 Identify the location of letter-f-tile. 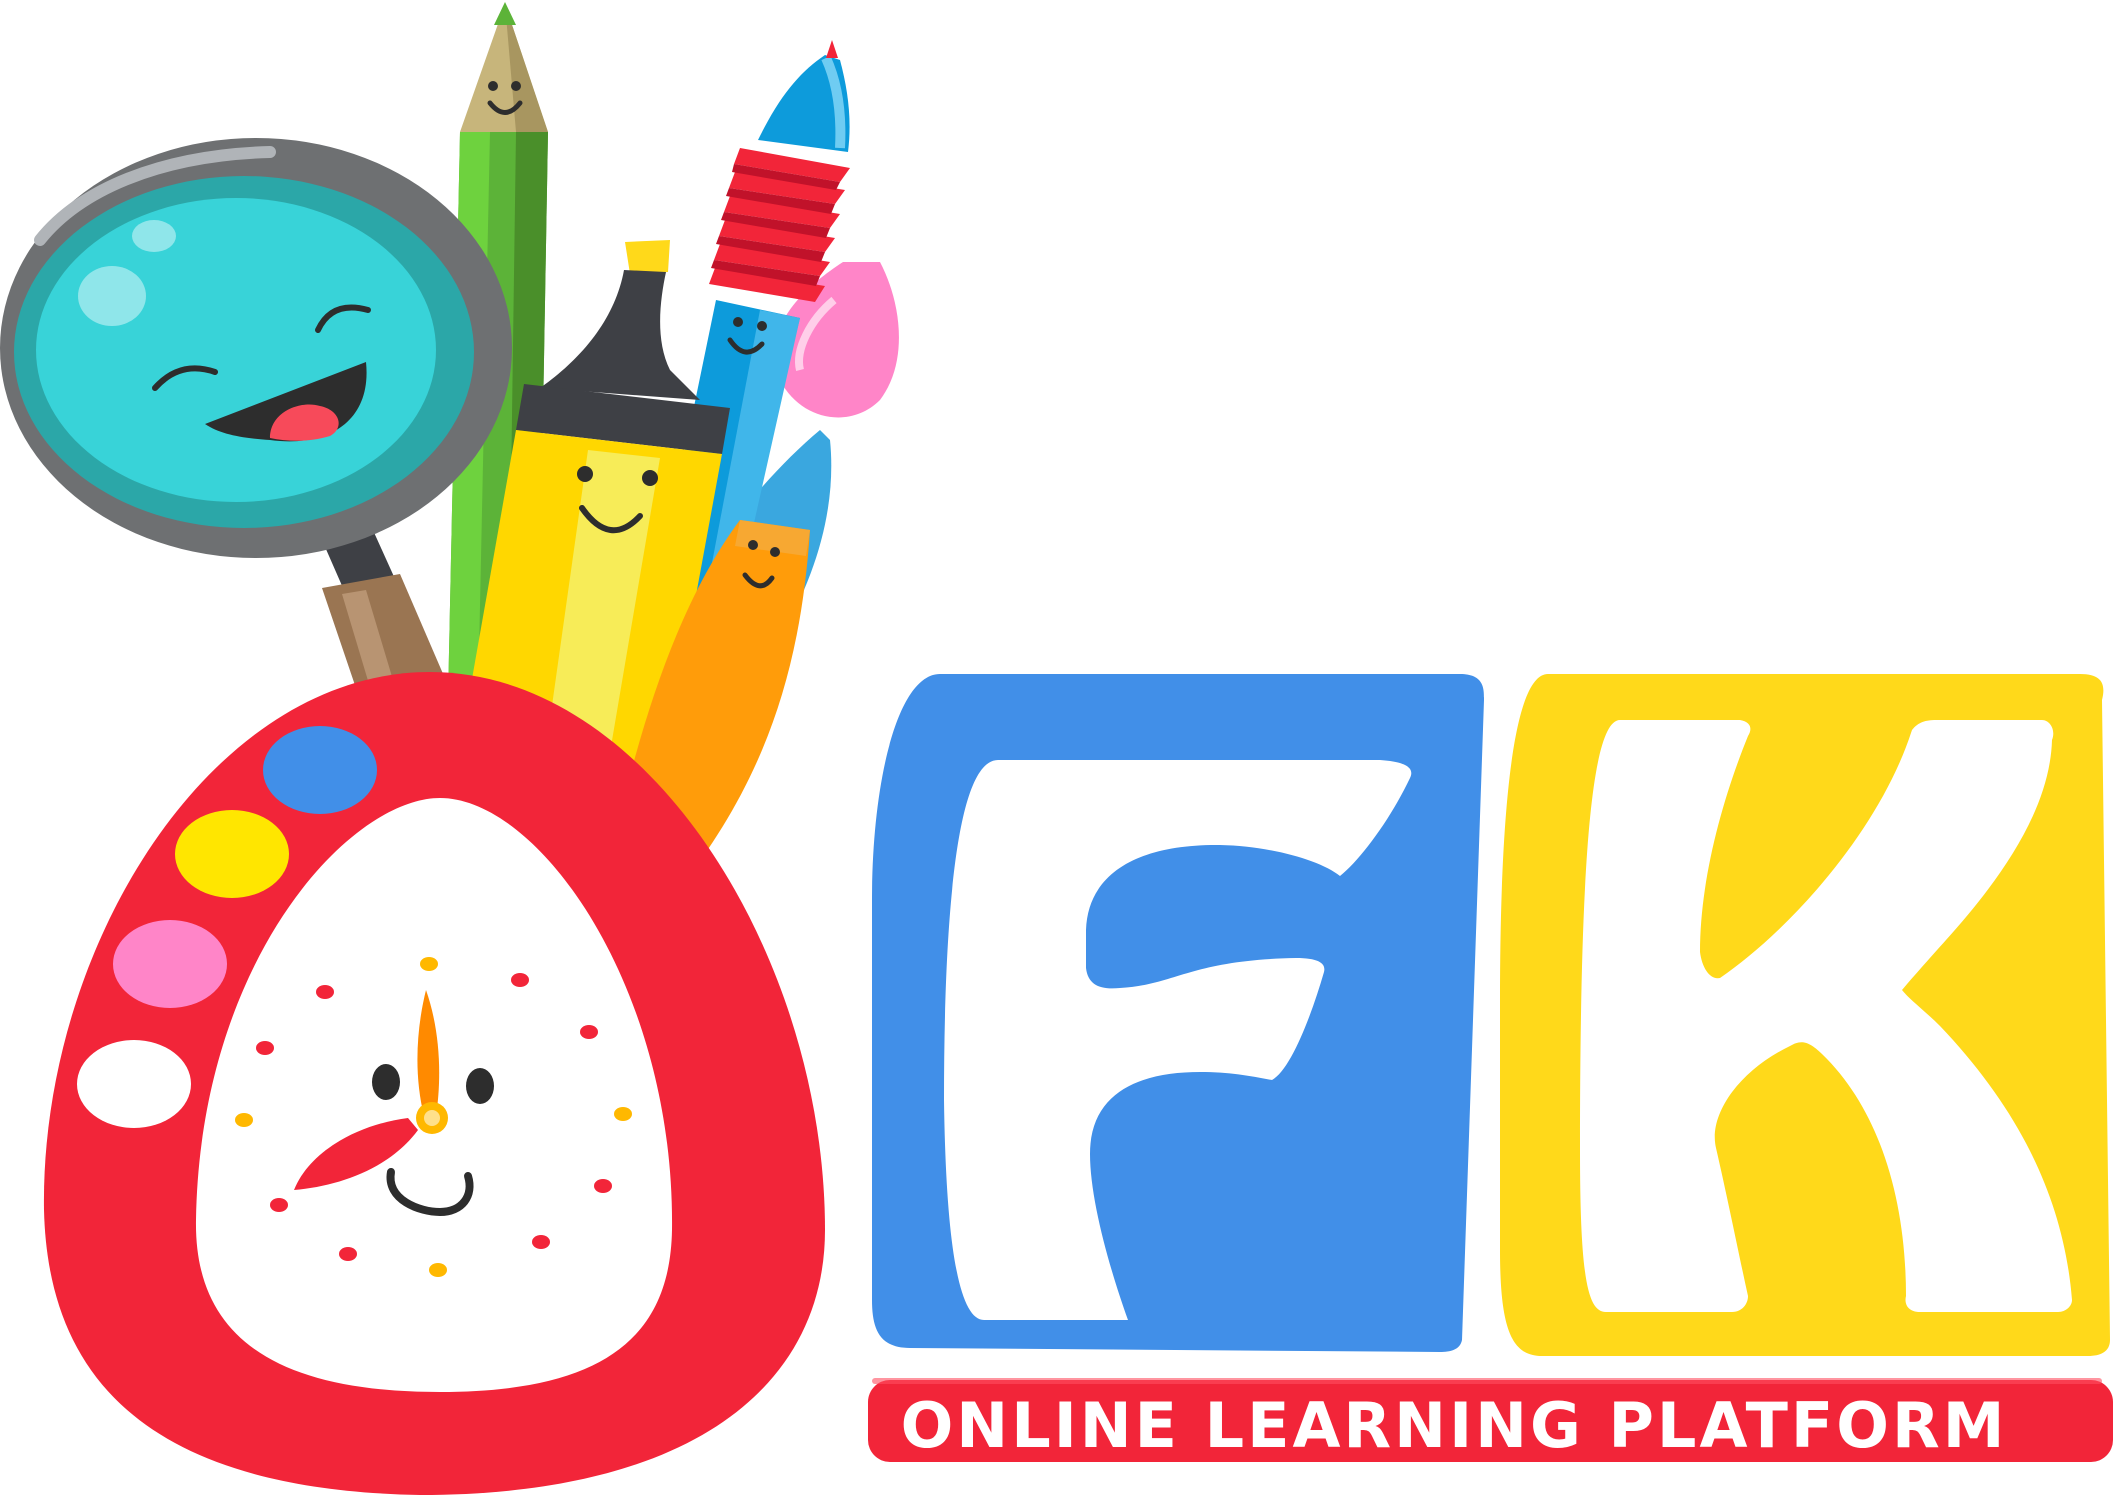
(1178, 1013).